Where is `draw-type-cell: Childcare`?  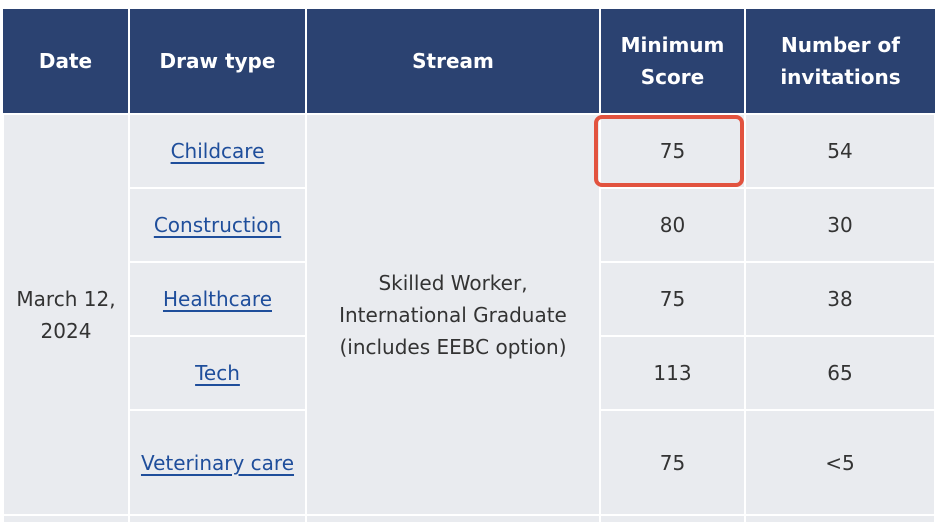
draw-type-cell: Childcare is located at coordinates (217, 151).